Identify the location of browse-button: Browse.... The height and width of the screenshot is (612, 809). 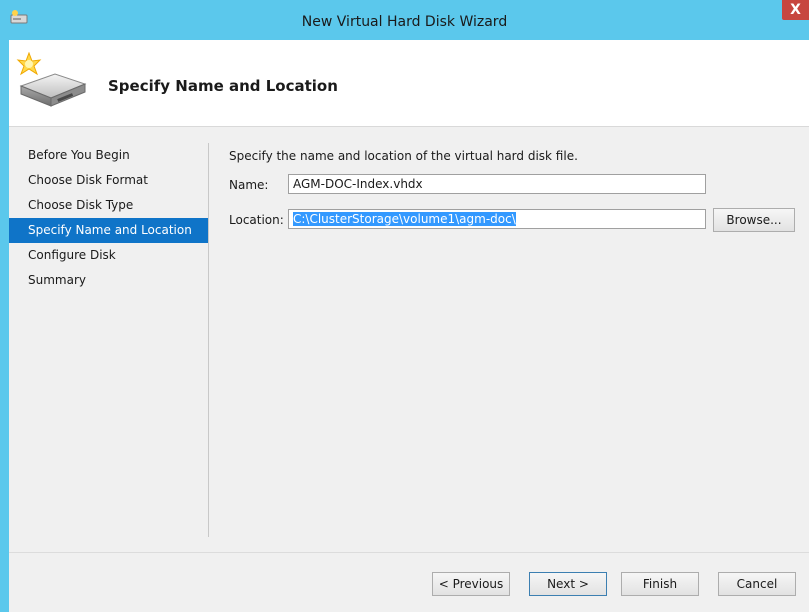
(754, 220).